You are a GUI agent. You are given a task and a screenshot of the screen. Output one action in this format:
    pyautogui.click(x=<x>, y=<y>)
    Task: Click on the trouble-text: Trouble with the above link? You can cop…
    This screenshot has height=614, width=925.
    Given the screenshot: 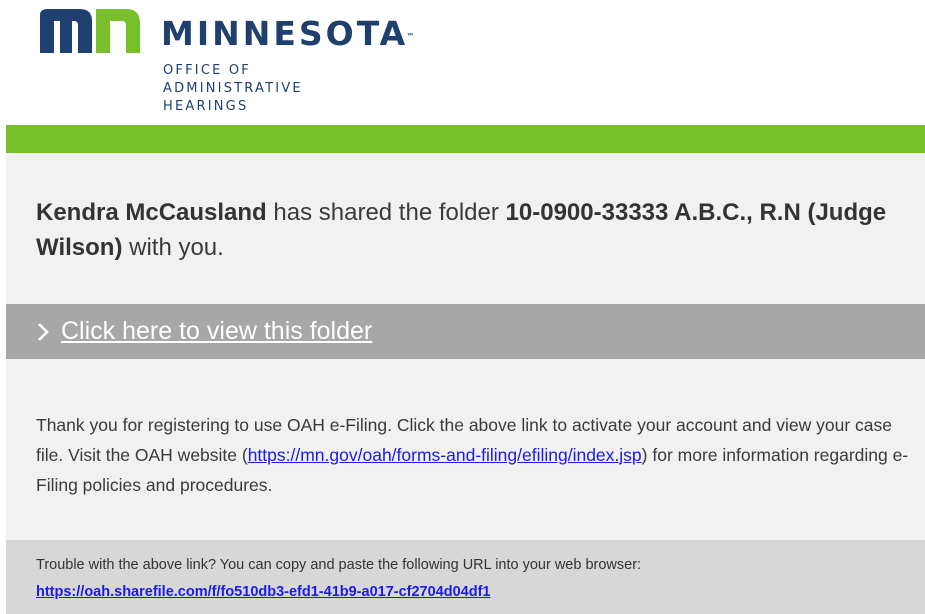 What is the action you would take?
    pyautogui.click(x=339, y=565)
    